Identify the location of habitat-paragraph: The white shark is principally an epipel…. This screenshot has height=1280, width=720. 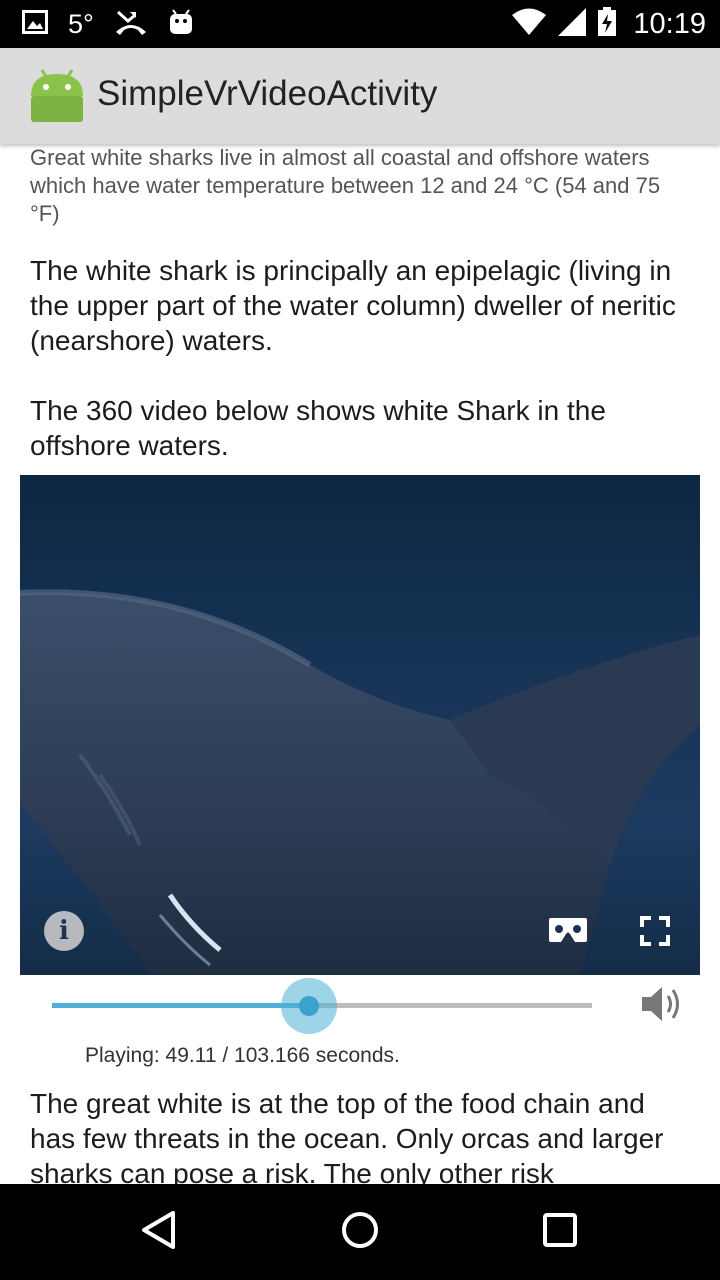
(353, 305).